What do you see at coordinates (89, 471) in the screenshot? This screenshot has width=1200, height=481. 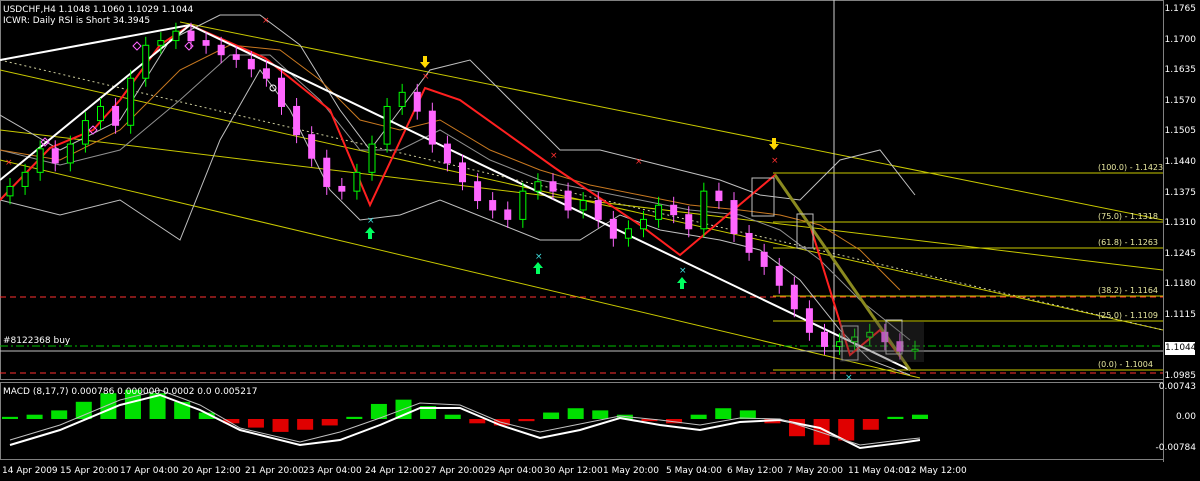 I see `date-tick-label: 15 Apr 20:00` at bounding box center [89, 471].